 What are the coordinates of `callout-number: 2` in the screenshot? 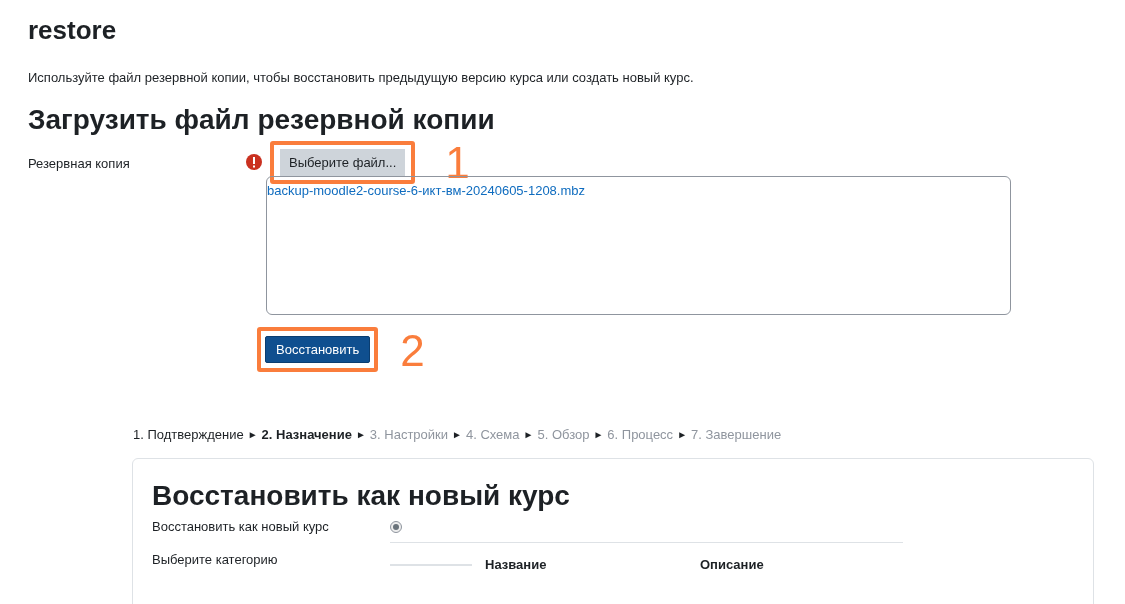 It's located at (412, 351).